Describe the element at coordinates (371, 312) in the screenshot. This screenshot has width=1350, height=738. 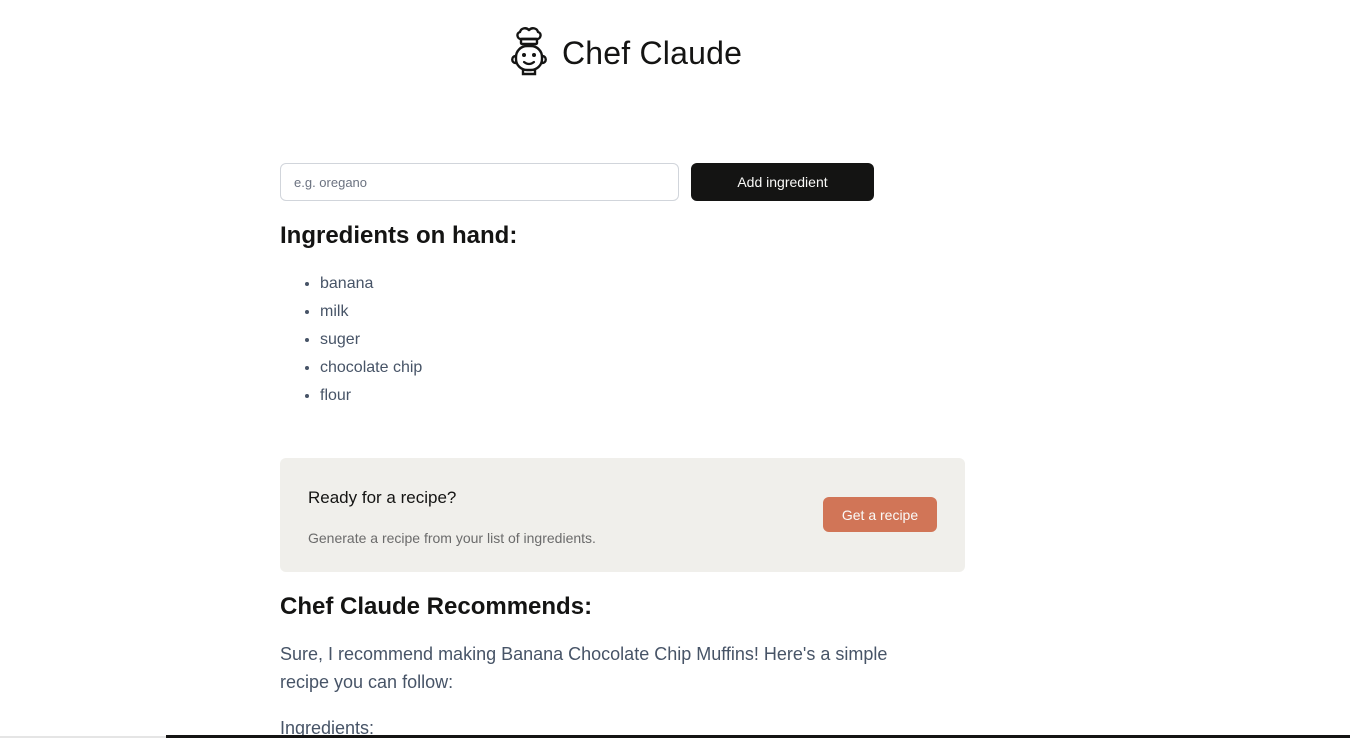
I see `ingredient-item: milk` at that location.